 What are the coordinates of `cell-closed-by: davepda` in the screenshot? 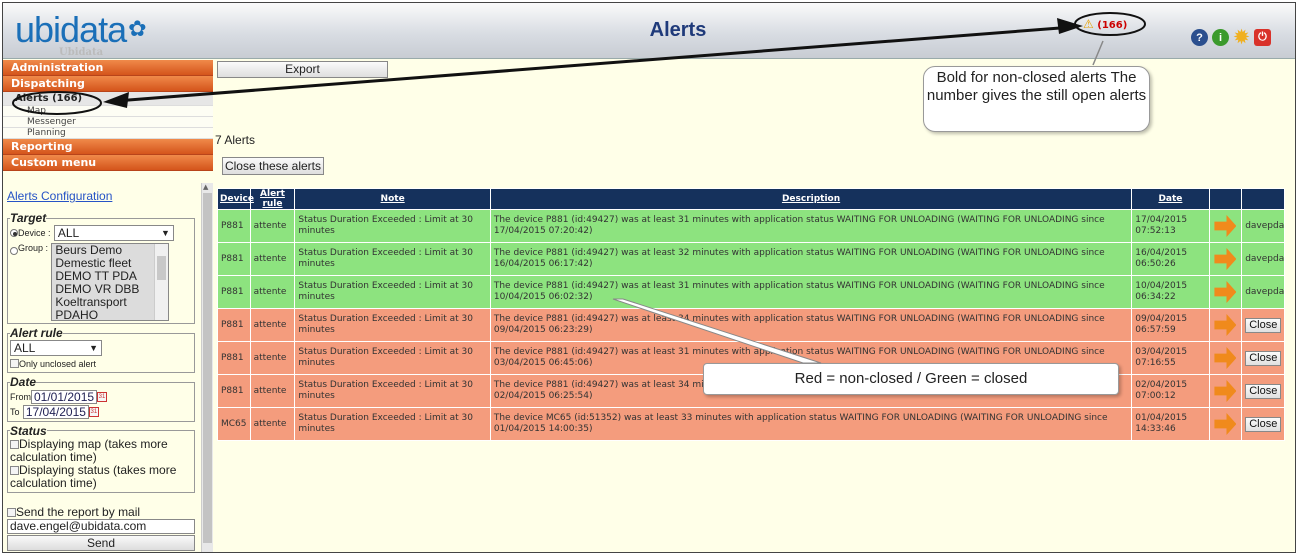 It's located at (1263, 259).